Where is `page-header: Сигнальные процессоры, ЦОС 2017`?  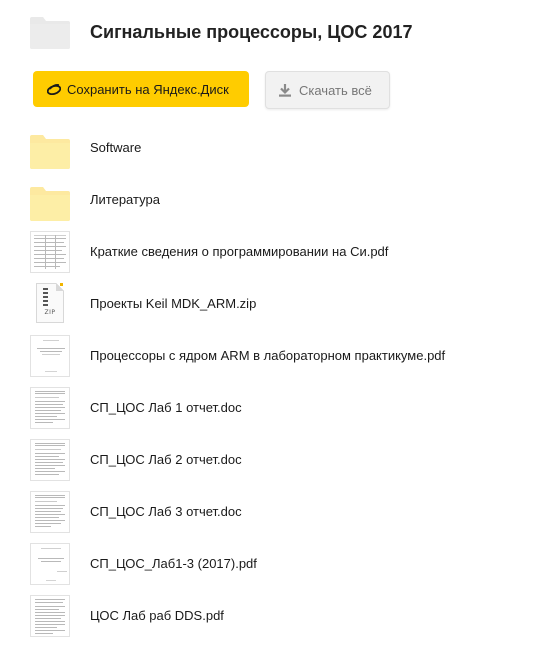
page-header: Сигнальные процессоры, ЦОС 2017 is located at coordinates (221, 32).